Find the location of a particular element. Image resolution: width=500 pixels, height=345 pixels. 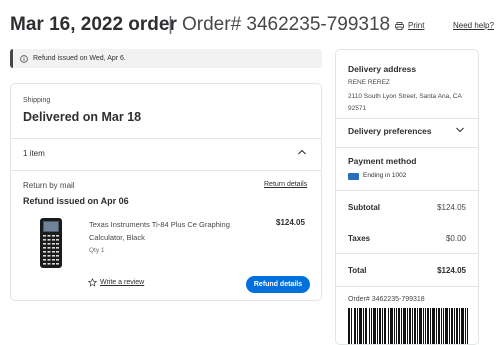

return-details-link: Return details is located at coordinates (285, 184).